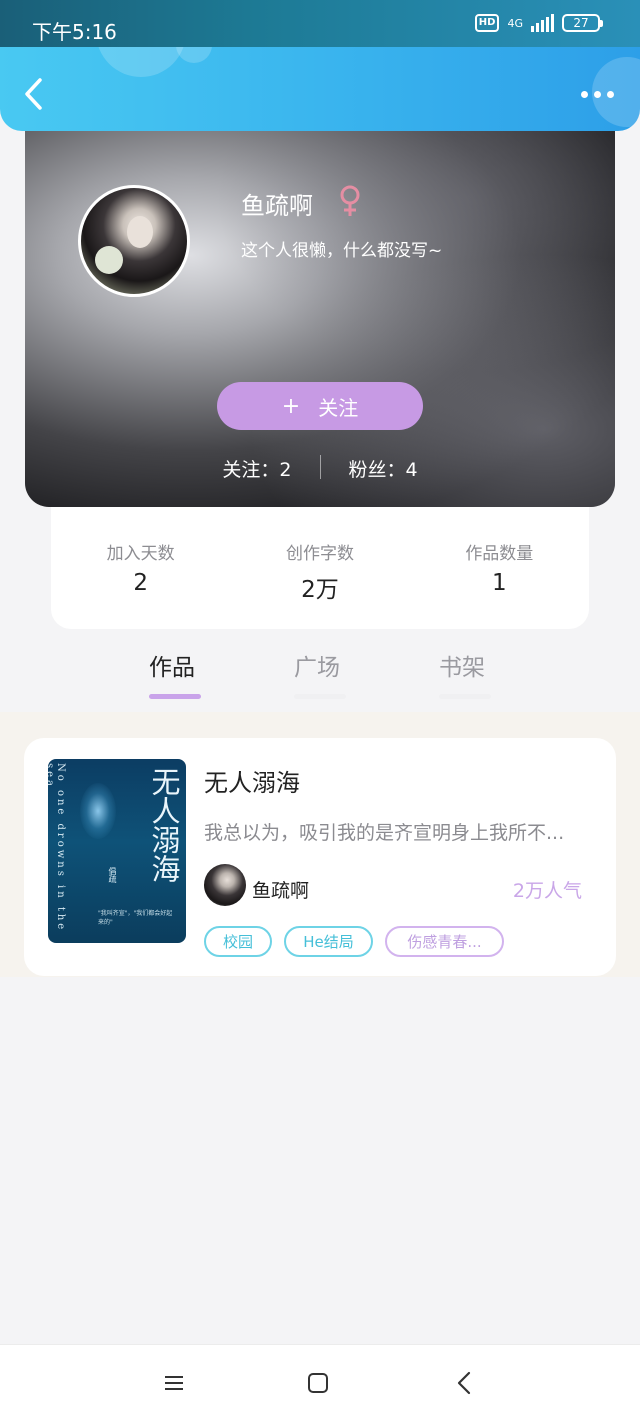  I want to click on more-button, so click(597, 94).